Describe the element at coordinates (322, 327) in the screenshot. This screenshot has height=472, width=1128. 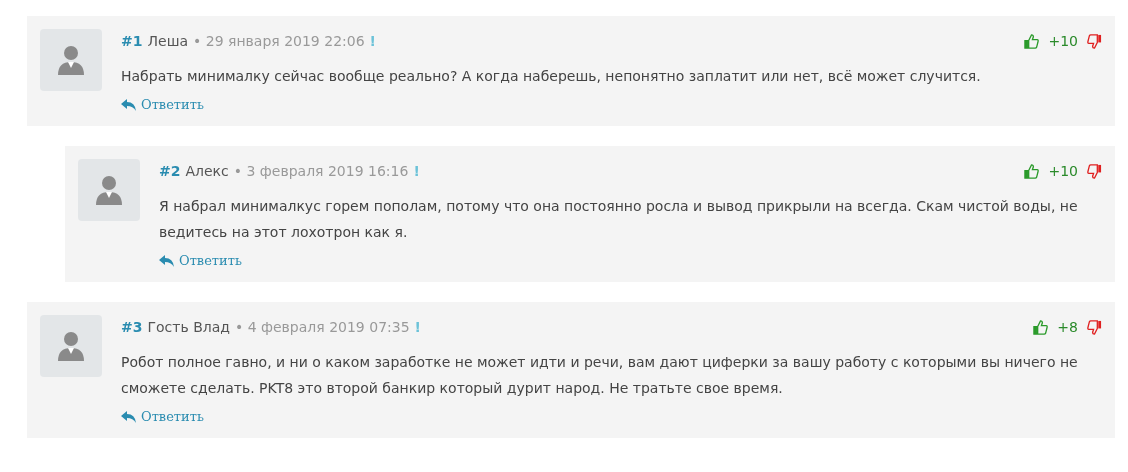
I see `comment-date: • 4 февраля 2019 07:35` at that location.